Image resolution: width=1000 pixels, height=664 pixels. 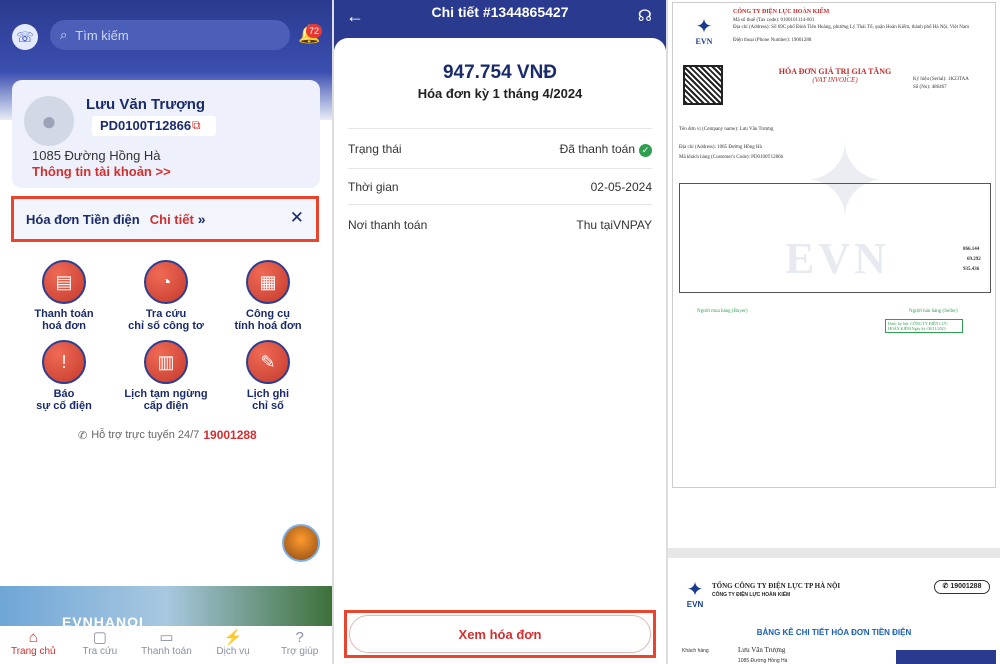 I want to click on card-icon: ▭, so click(x=166, y=637).